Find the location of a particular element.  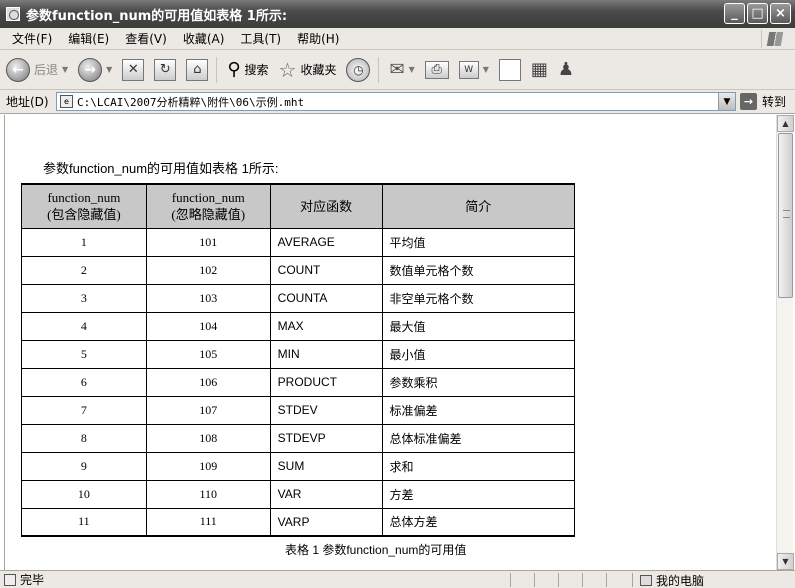

maximize-button: □ is located at coordinates (757, 13).